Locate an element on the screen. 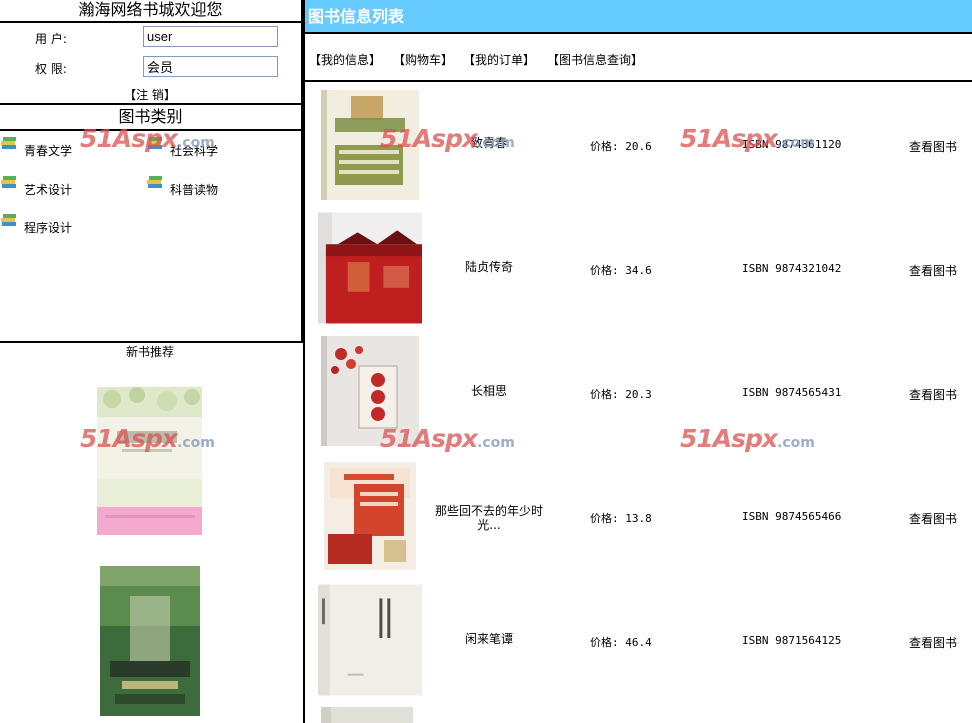 This screenshot has height=723, width=972. category-title: 图书类别 is located at coordinates (151, 118).